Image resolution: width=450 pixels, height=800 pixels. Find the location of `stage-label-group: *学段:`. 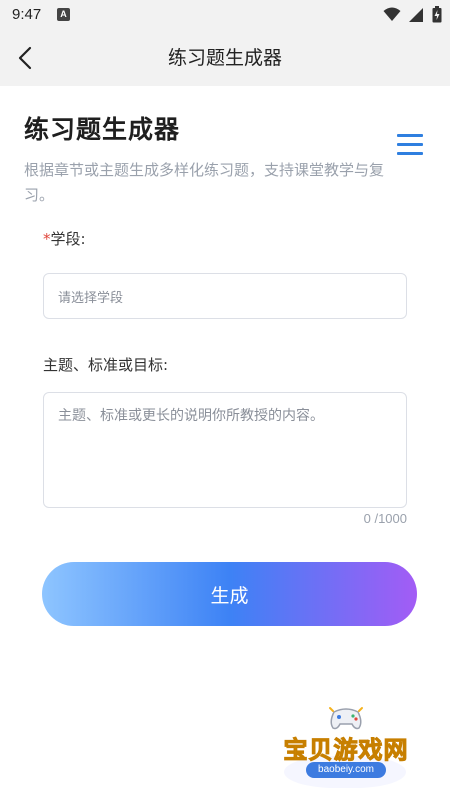

stage-label-group: *学段: is located at coordinates (64, 238).